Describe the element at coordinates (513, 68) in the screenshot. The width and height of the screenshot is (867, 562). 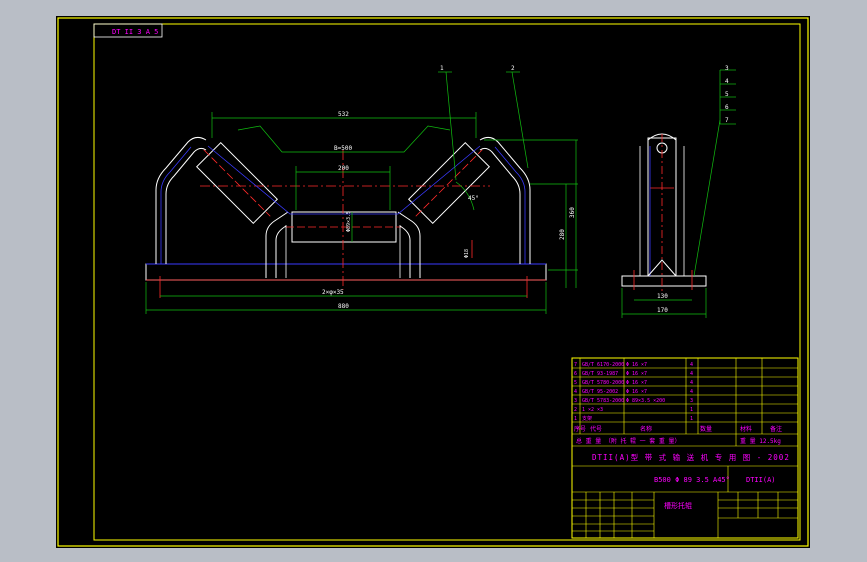
I see `leader-2: 2` at that location.